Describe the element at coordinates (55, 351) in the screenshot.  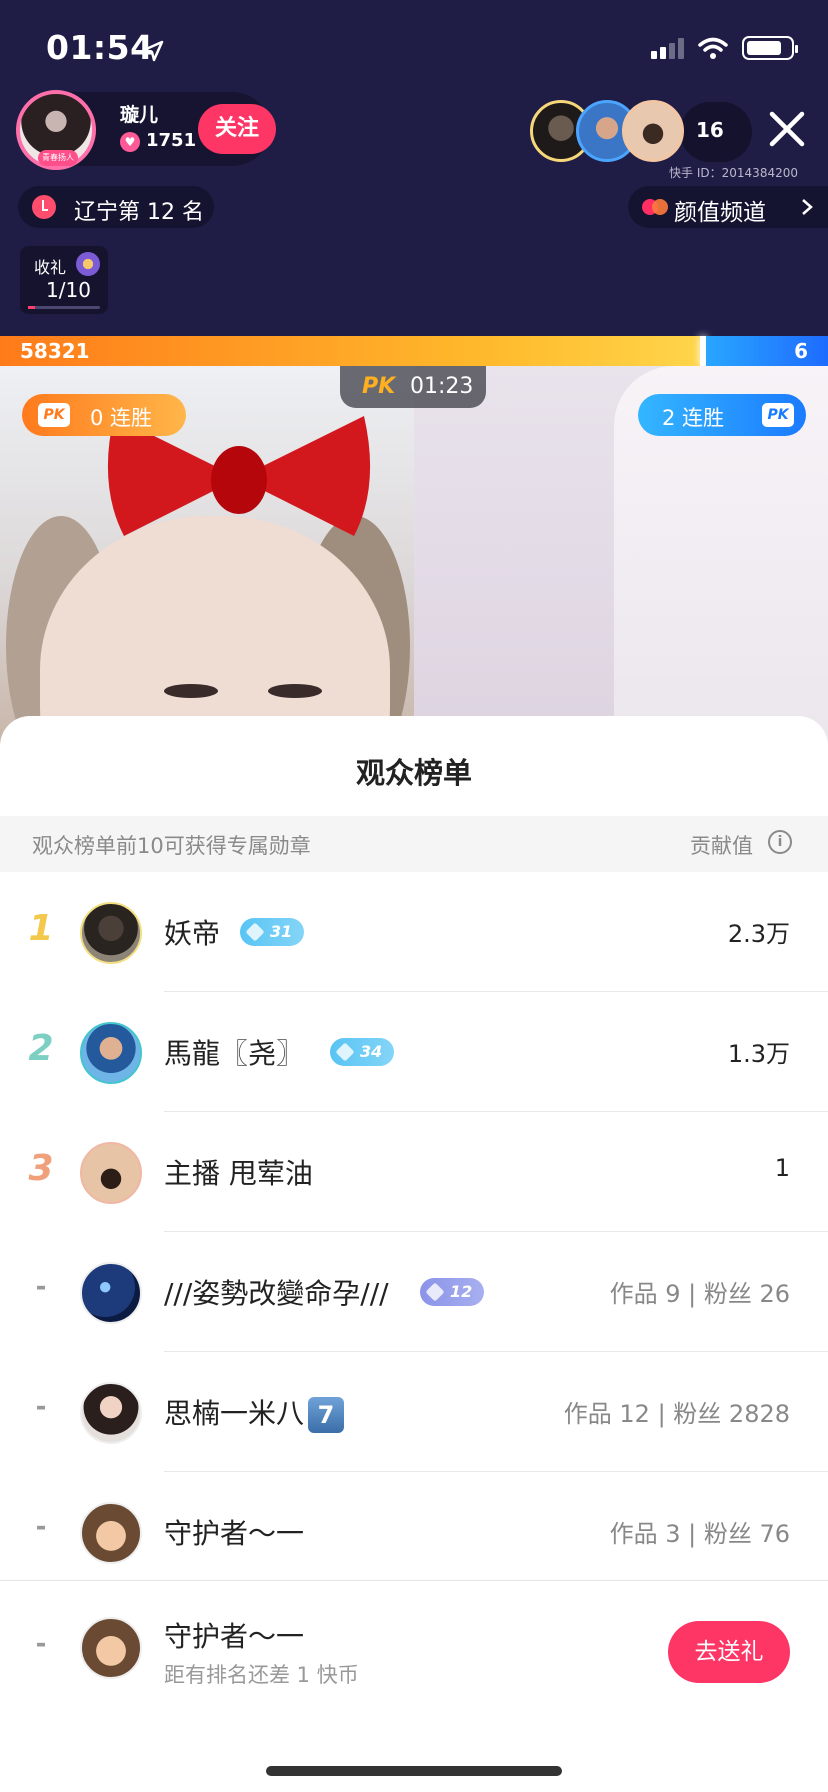
I see `pk-score-left: 58321` at that location.